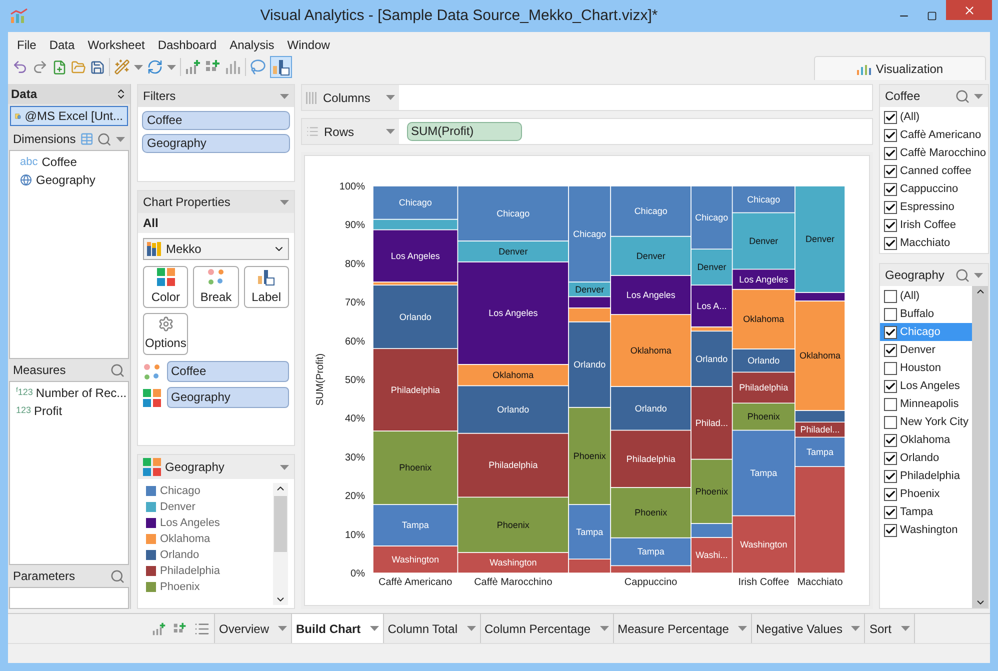 This screenshot has width=998, height=671. Describe the element at coordinates (464, 131) in the screenshot. I see `measure-pill: SUM(Profit)` at that location.